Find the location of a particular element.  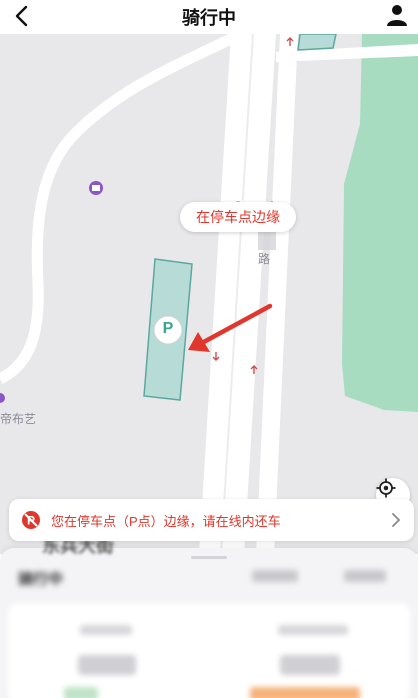

stat-left-label is located at coordinates (106, 630).